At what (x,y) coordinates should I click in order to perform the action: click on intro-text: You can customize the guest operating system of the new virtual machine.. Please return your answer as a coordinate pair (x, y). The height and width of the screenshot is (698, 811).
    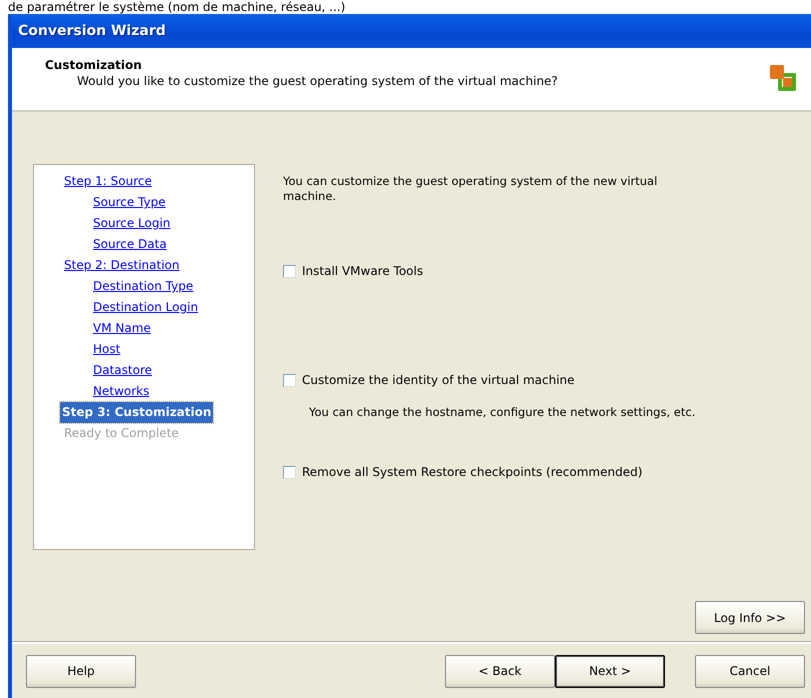
    Looking at the image, I should click on (470, 189).